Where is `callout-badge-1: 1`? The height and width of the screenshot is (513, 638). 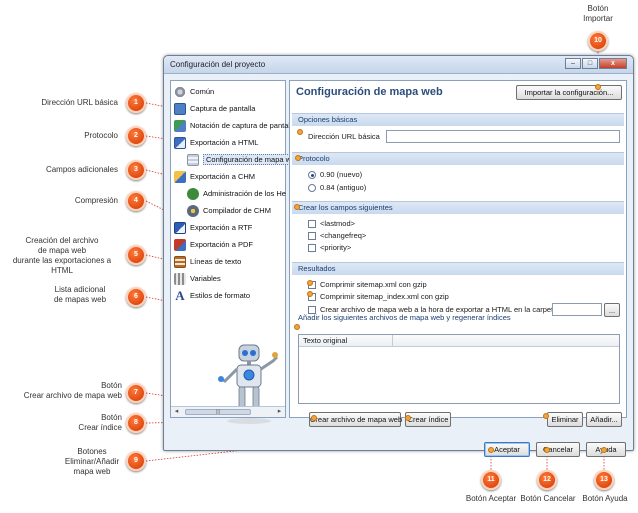 callout-badge-1: 1 is located at coordinates (136, 103).